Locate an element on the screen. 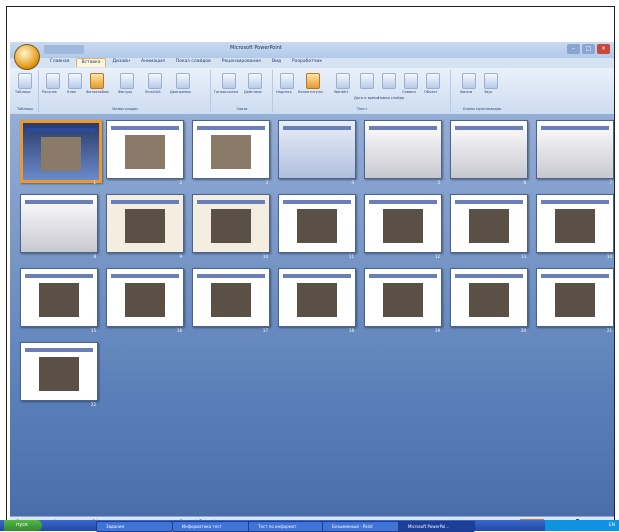 The image size is (619, 532). taskbar-item-test: Тест по информат is located at coordinates (286, 526).